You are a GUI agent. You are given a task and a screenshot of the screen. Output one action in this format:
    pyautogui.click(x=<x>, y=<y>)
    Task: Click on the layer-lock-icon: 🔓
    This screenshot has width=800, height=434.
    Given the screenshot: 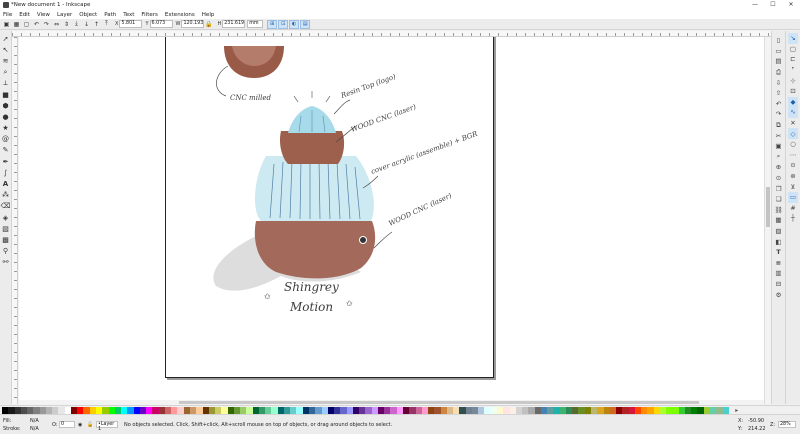 What is the action you would take?
    pyautogui.click(x=90, y=425)
    